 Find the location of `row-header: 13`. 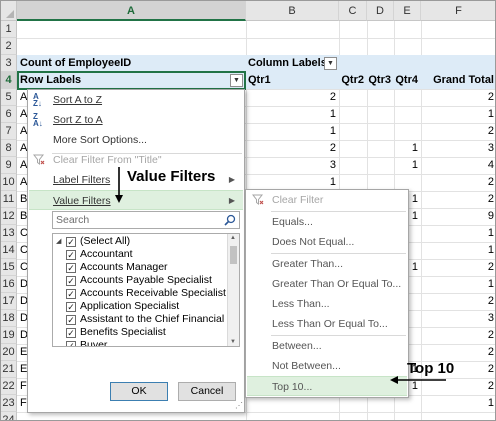

row-header: 13 is located at coordinates (9, 233).